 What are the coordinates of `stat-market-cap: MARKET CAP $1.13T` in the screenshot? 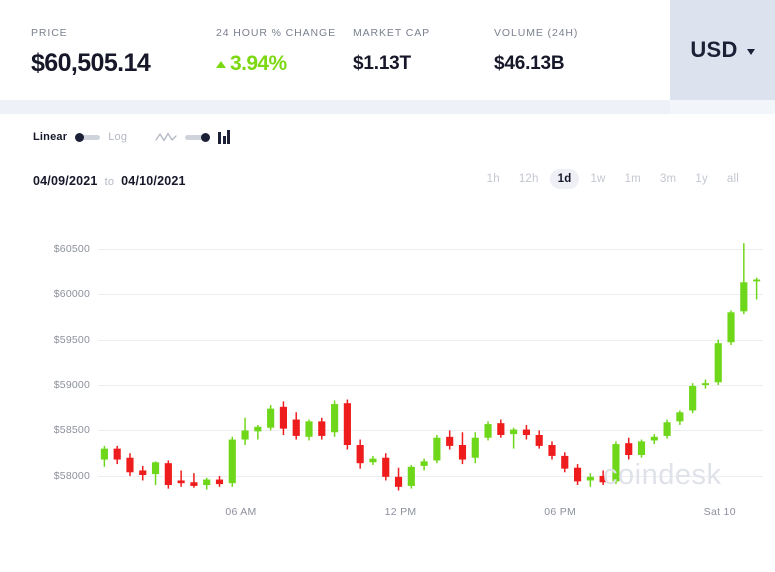 It's located at (391, 51).